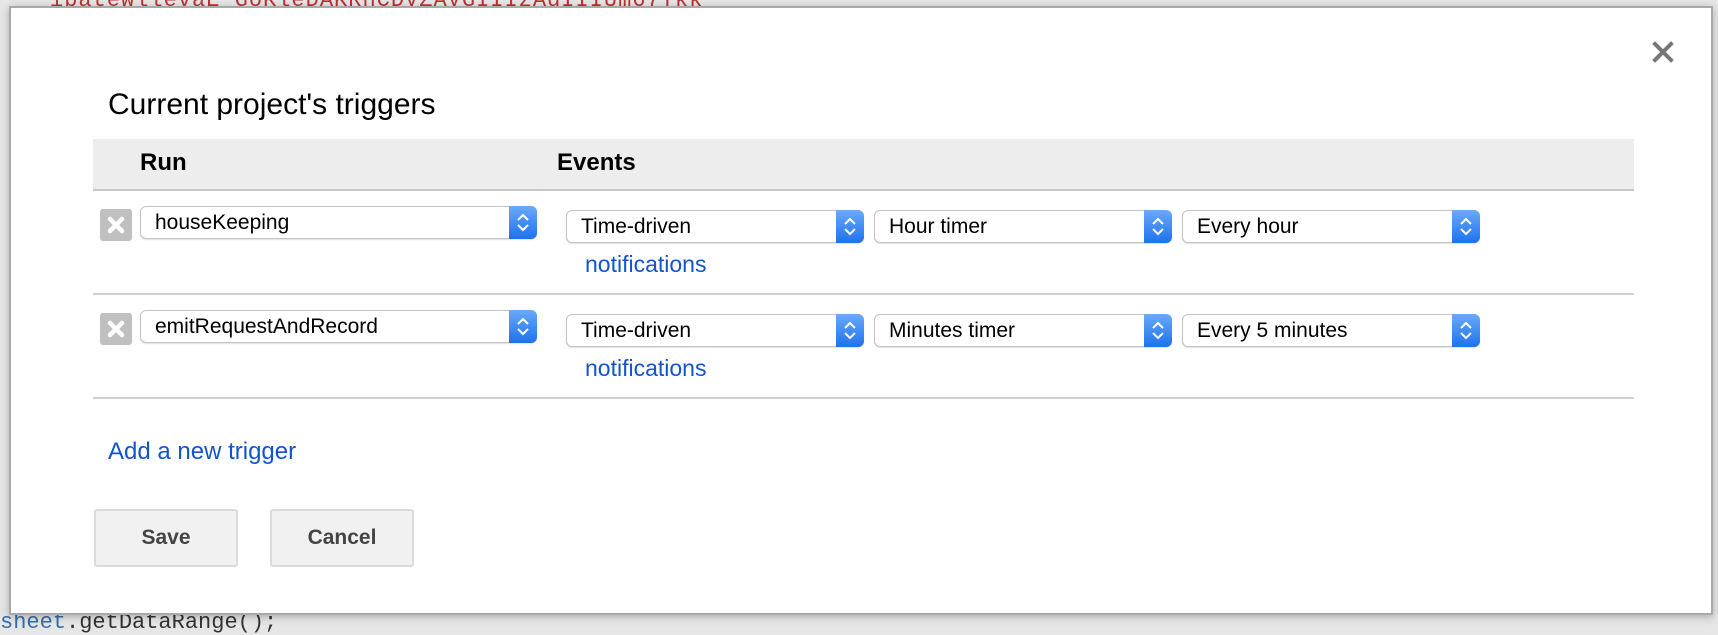  Describe the element at coordinates (202, 452) in the screenshot. I see `add-trigger-link: Add a new trigger` at that location.